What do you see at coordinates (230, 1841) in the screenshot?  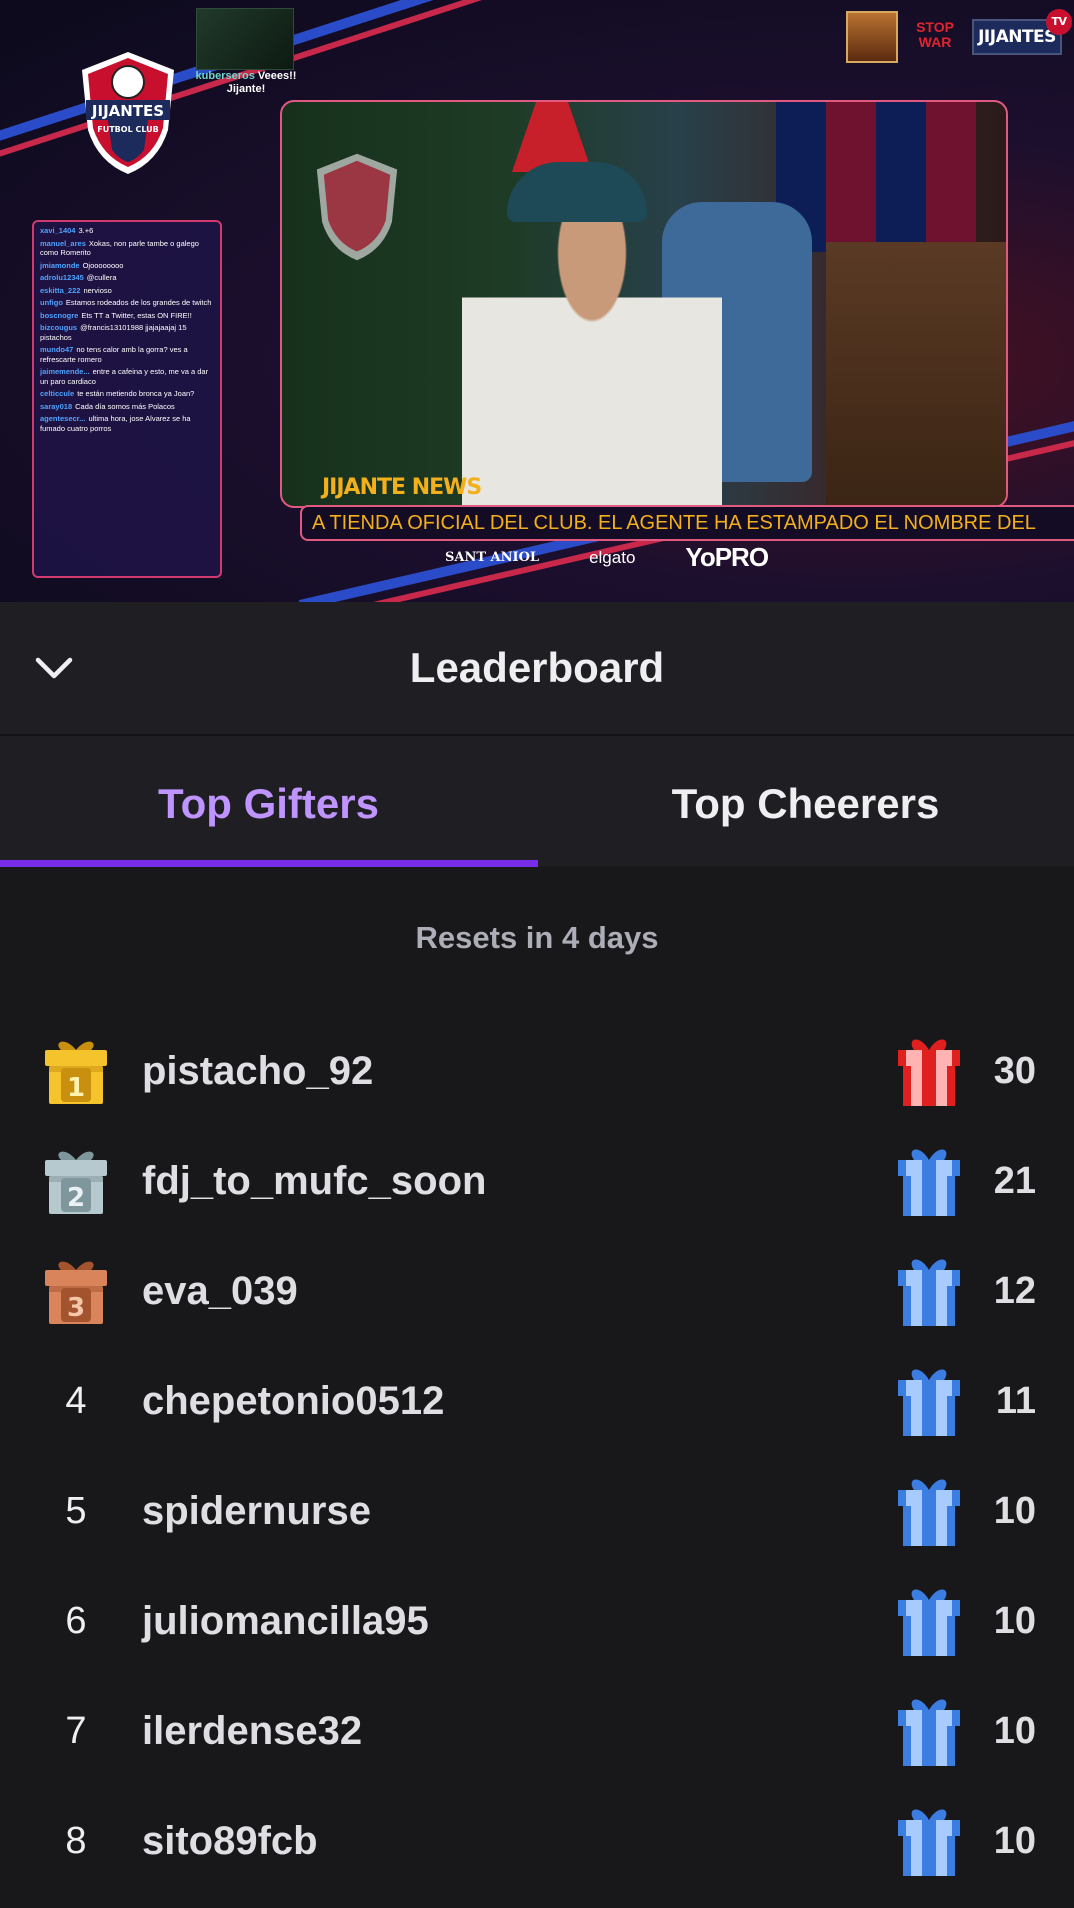 I see `username-link: sito89fcb` at bounding box center [230, 1841].